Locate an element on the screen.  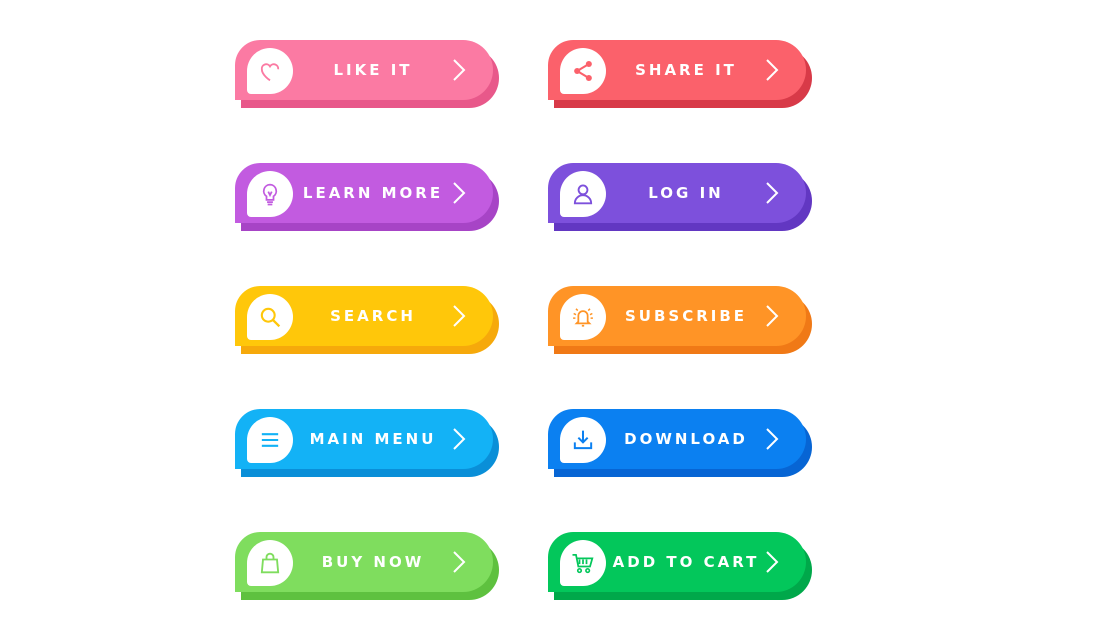
share-icon is located at coordinates (583, 71).